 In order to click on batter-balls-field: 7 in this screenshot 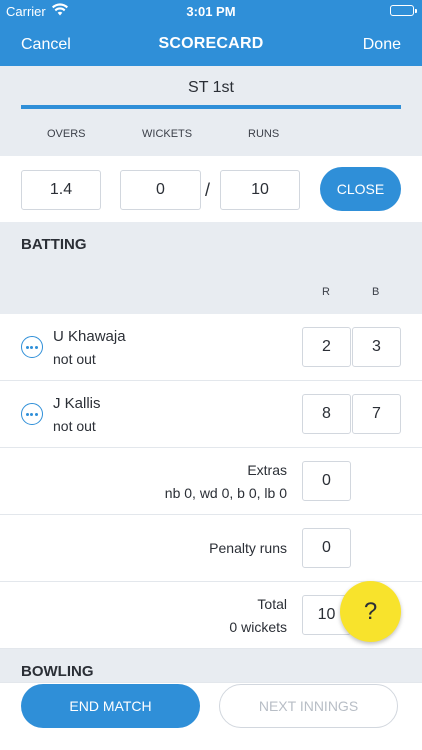, I will do `click(376, 414)`.